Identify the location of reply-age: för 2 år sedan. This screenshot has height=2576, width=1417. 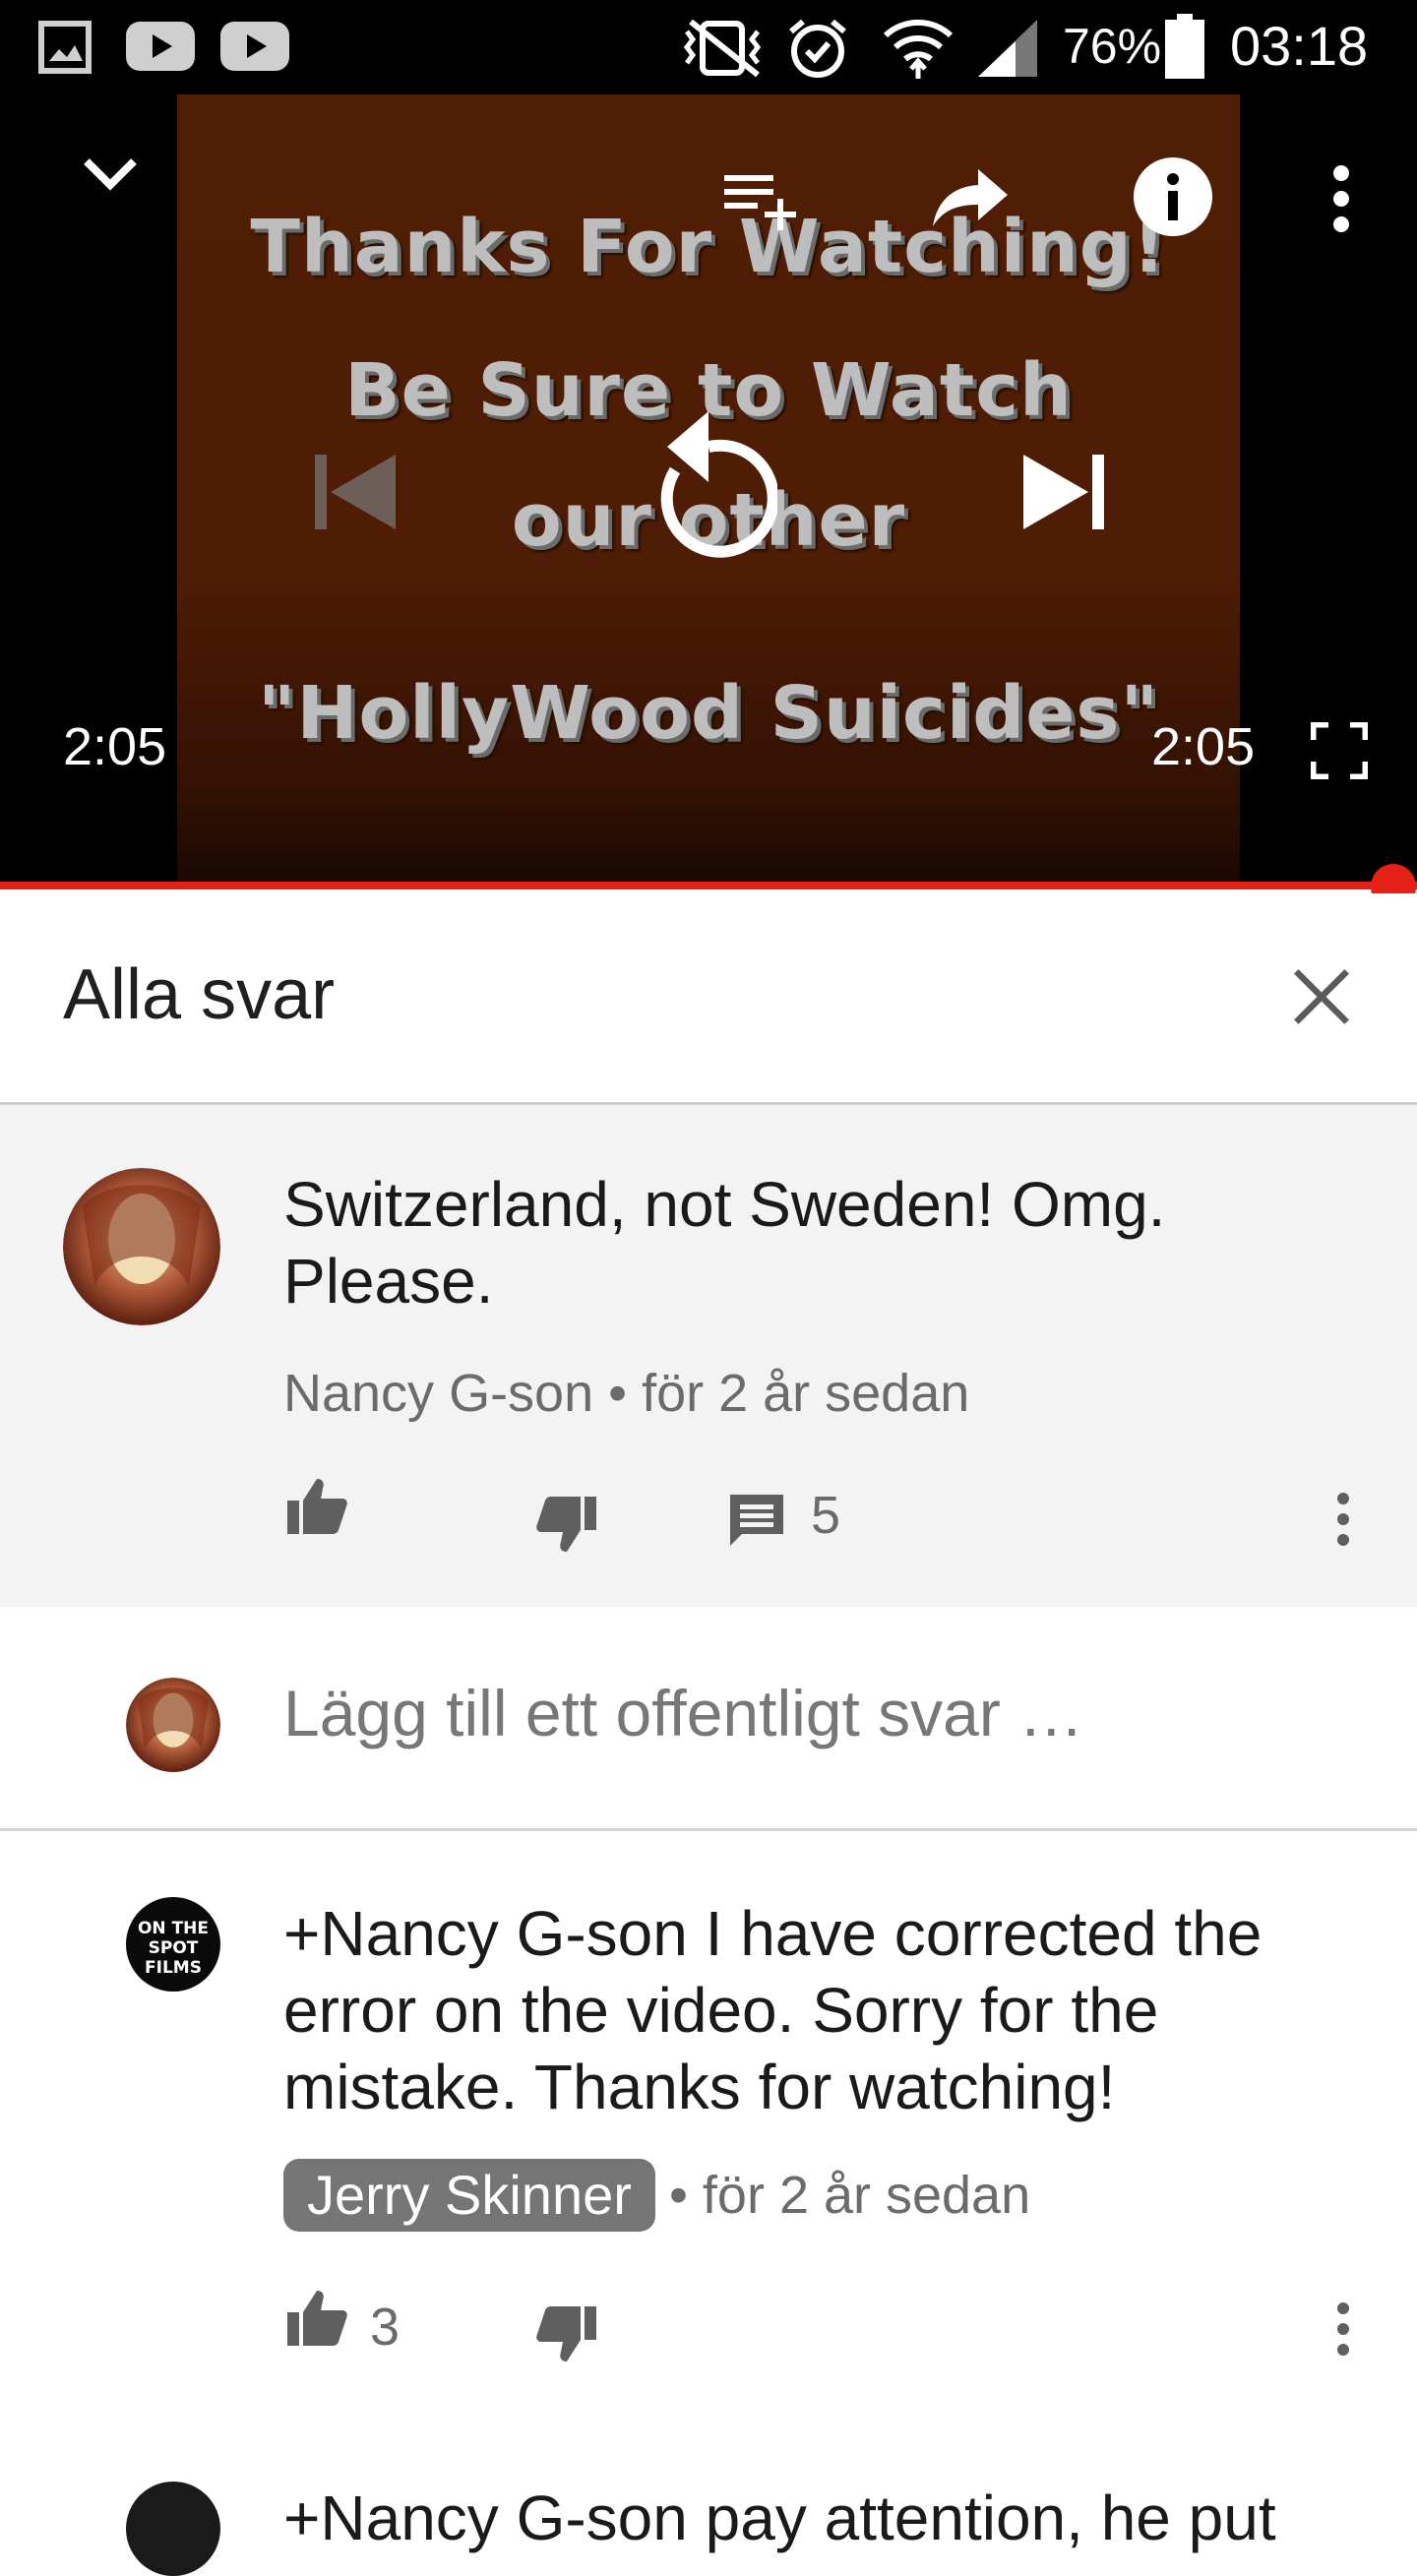
(866, 2195).